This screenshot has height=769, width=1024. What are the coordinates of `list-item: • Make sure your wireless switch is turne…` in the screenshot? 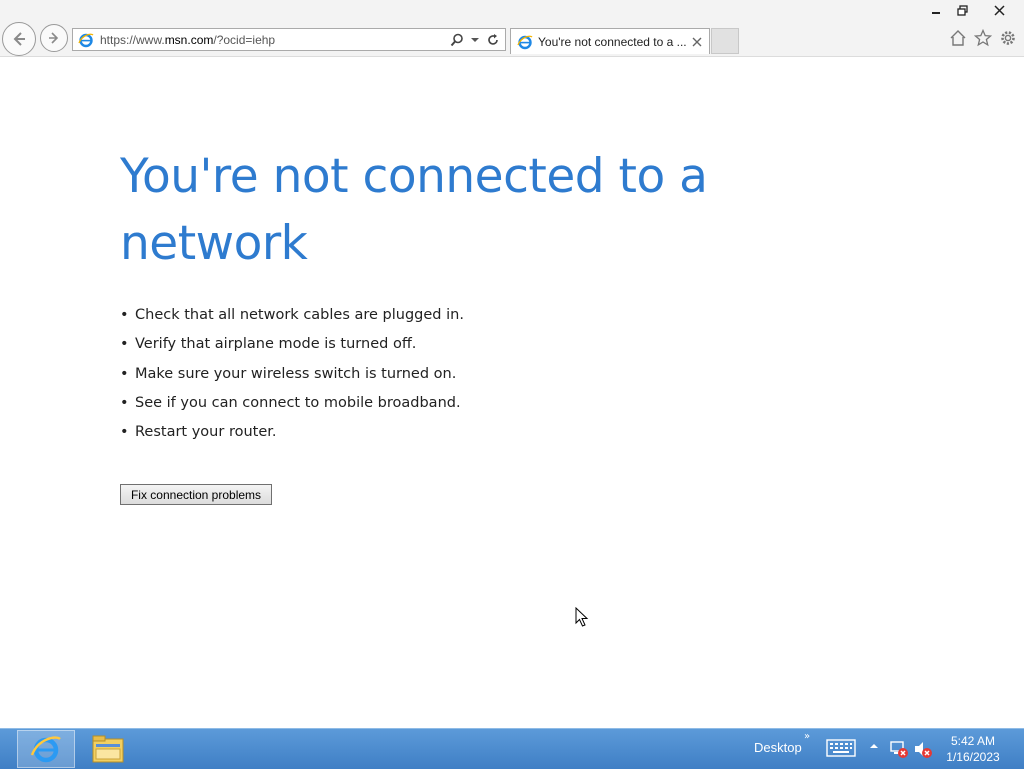 It's located at (292, 374).